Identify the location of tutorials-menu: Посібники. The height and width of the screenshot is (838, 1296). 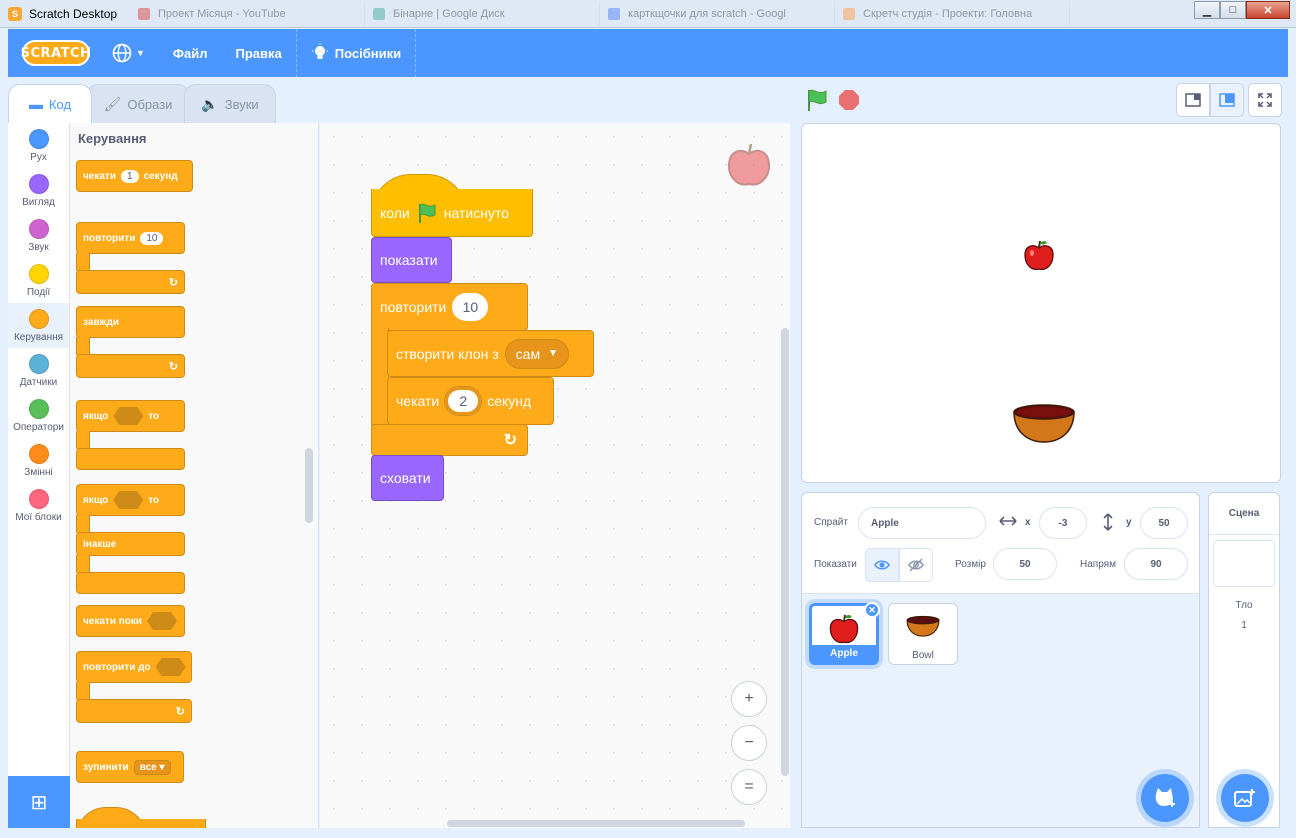
(356, 53).